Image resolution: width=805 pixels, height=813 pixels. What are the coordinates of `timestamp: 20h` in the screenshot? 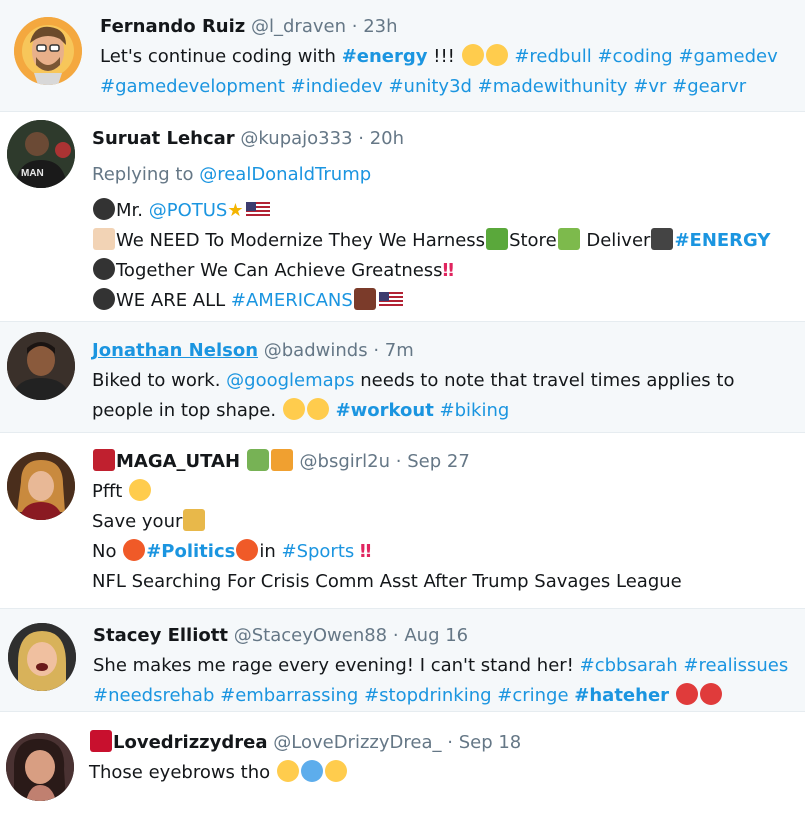 It's located at (387, 138).